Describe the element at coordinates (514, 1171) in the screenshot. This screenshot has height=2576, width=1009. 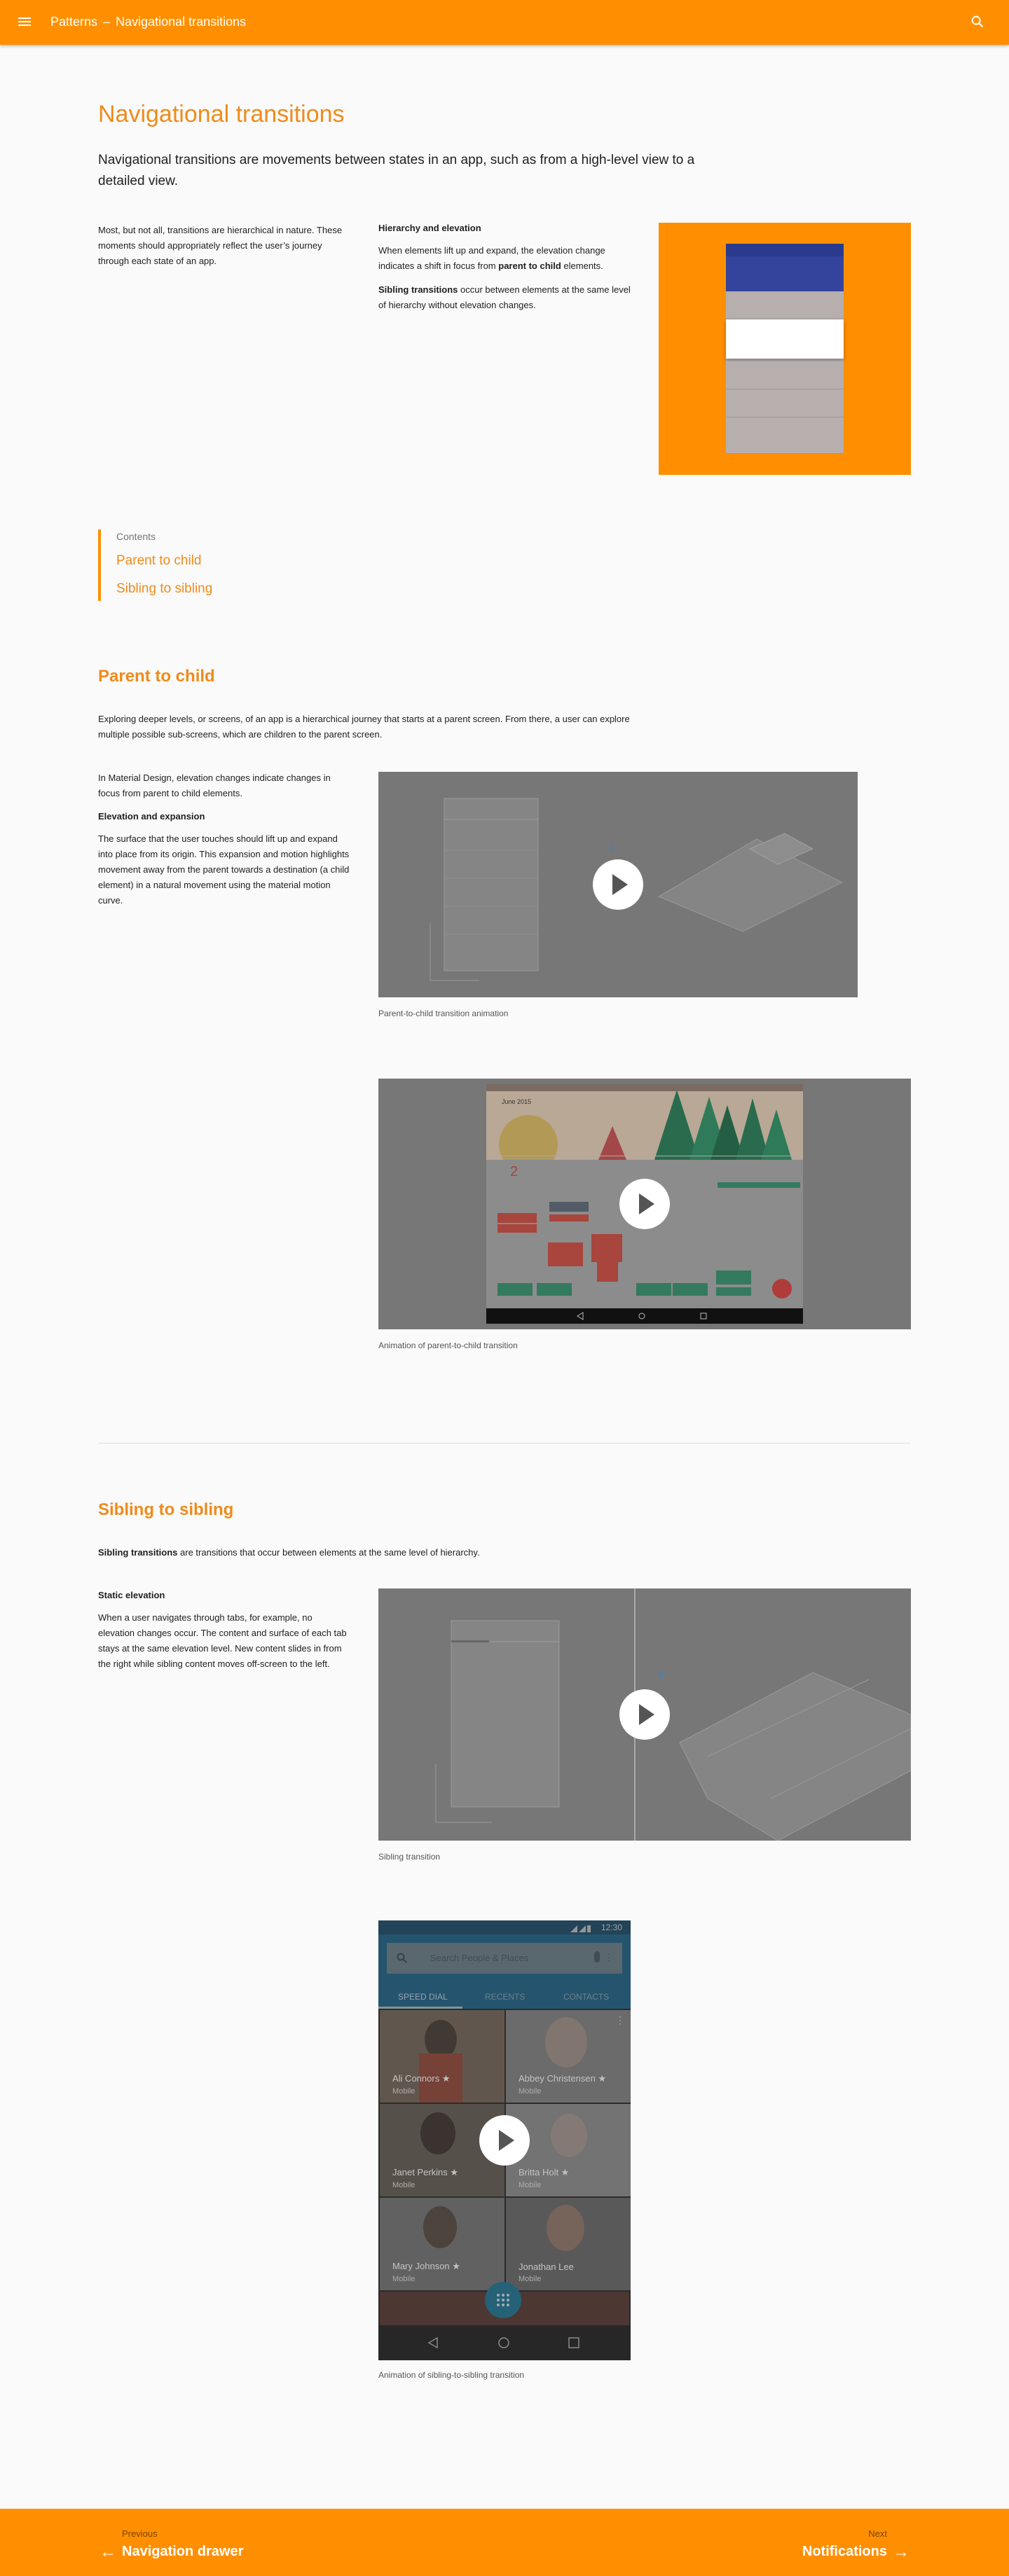
I see `calendar-day-number: 2` at that location.